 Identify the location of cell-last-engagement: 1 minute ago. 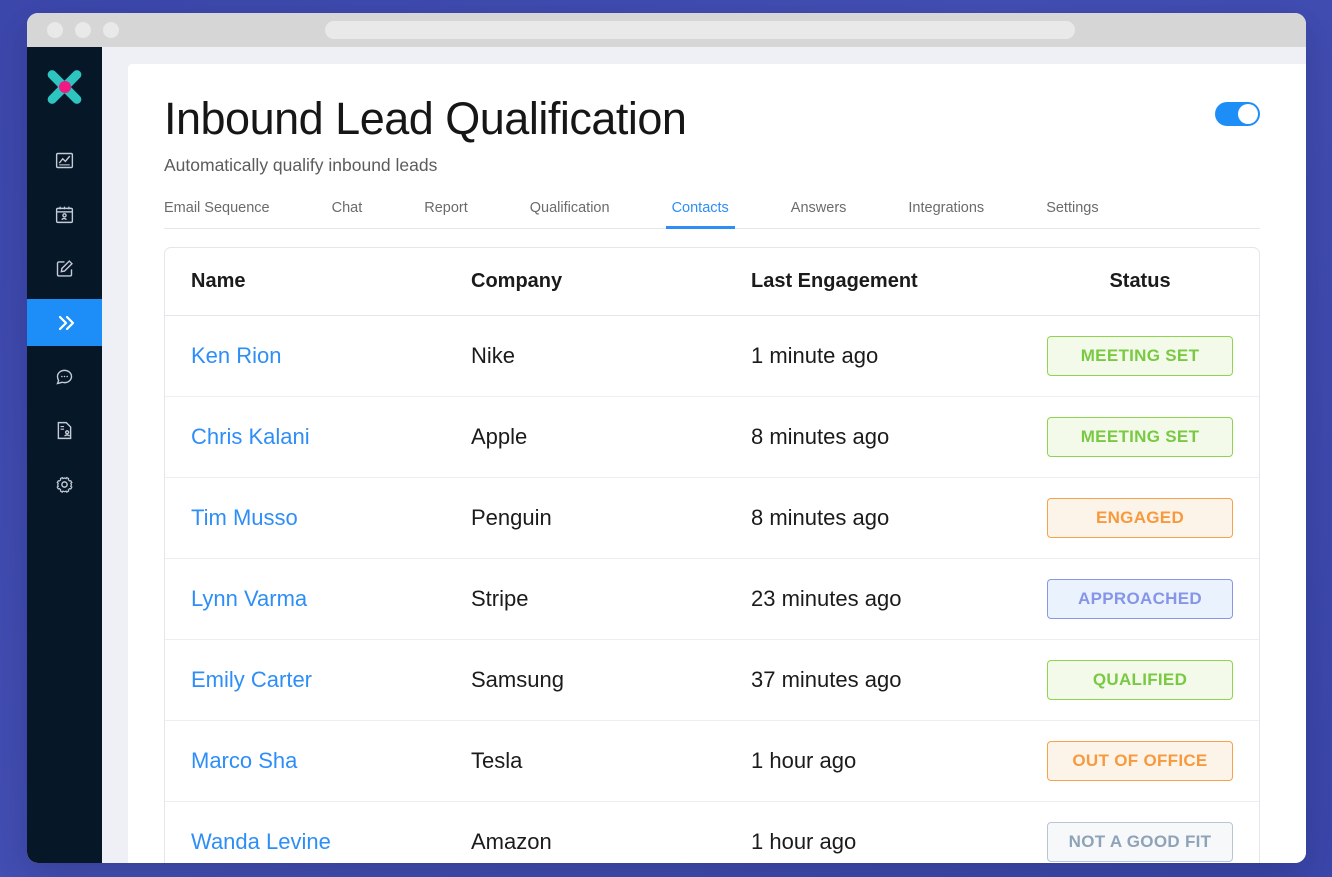
(865, 356).